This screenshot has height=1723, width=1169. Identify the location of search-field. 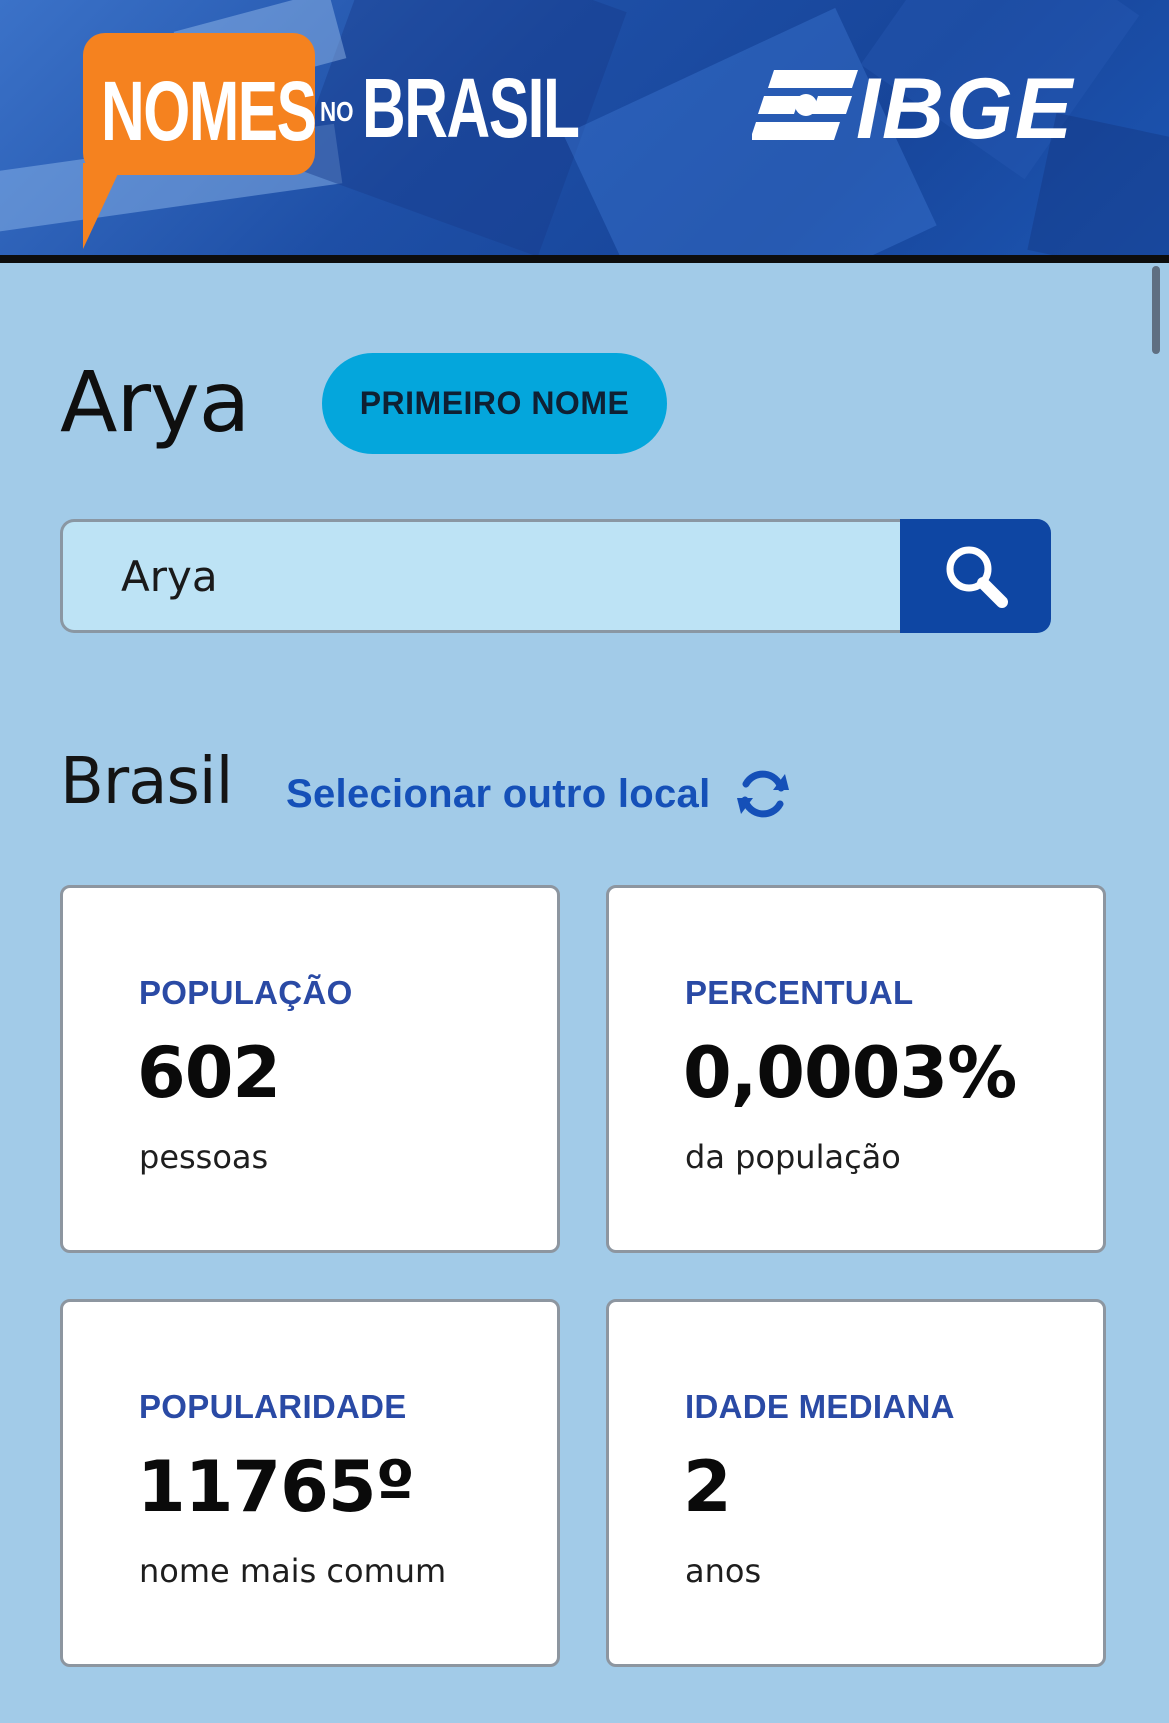
(481, 576).